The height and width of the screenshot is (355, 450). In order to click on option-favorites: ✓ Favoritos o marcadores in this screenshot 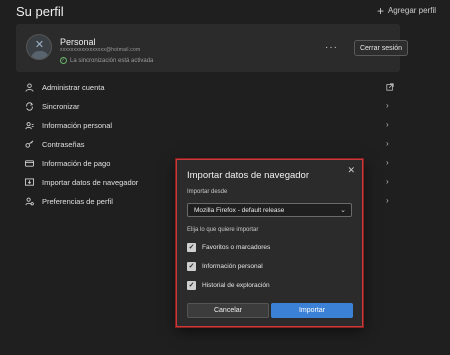, I will do `click(228, 247)`.